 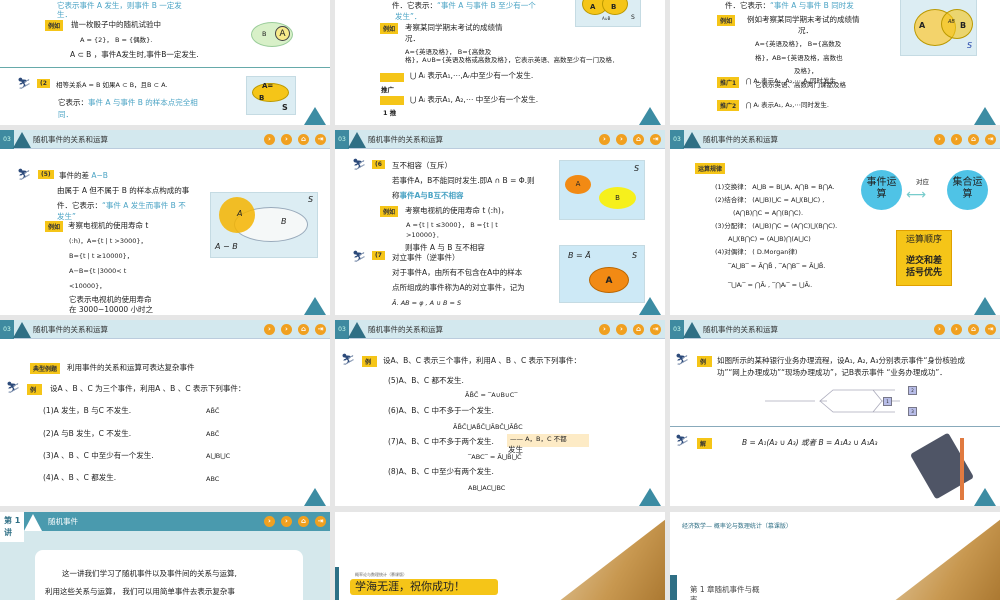 What do you see at coordinates (472, 75) in the screenshot?
I see `text: ⋃ Aᵢ 表示A₁,⋯,Aₙ中至少有一个发生.` at bounding box center [472, 75].